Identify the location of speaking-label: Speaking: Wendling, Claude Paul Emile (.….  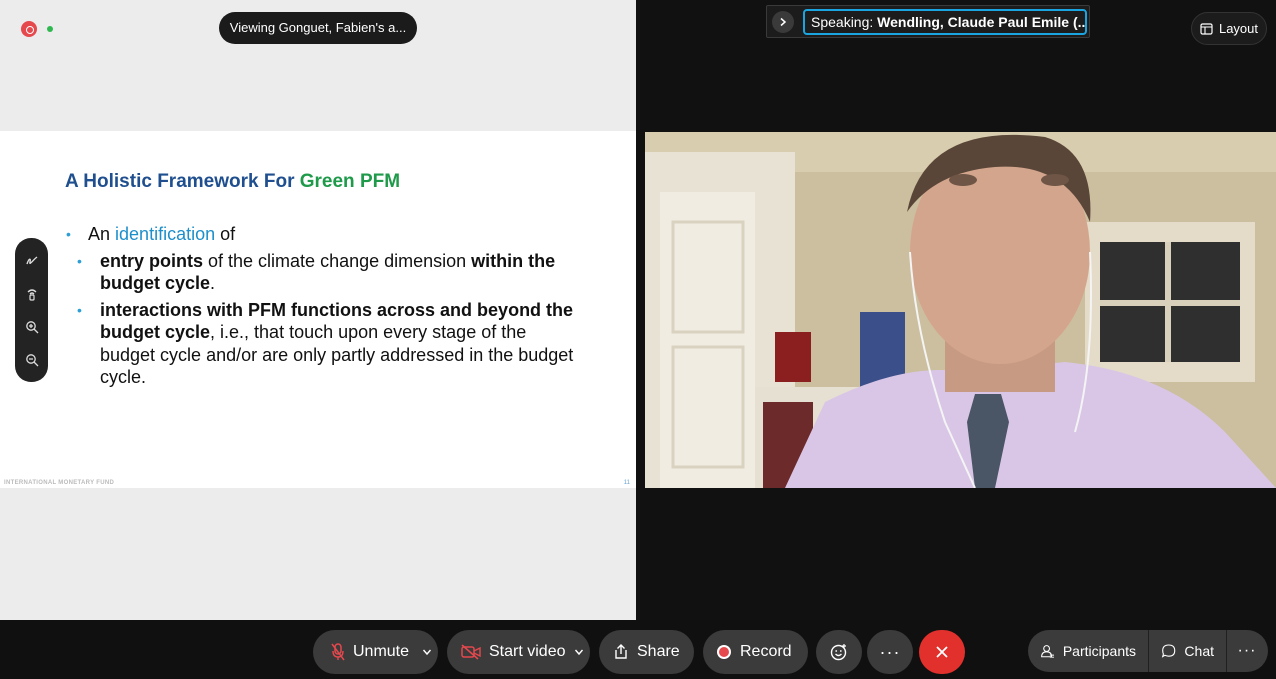
(945, 22).